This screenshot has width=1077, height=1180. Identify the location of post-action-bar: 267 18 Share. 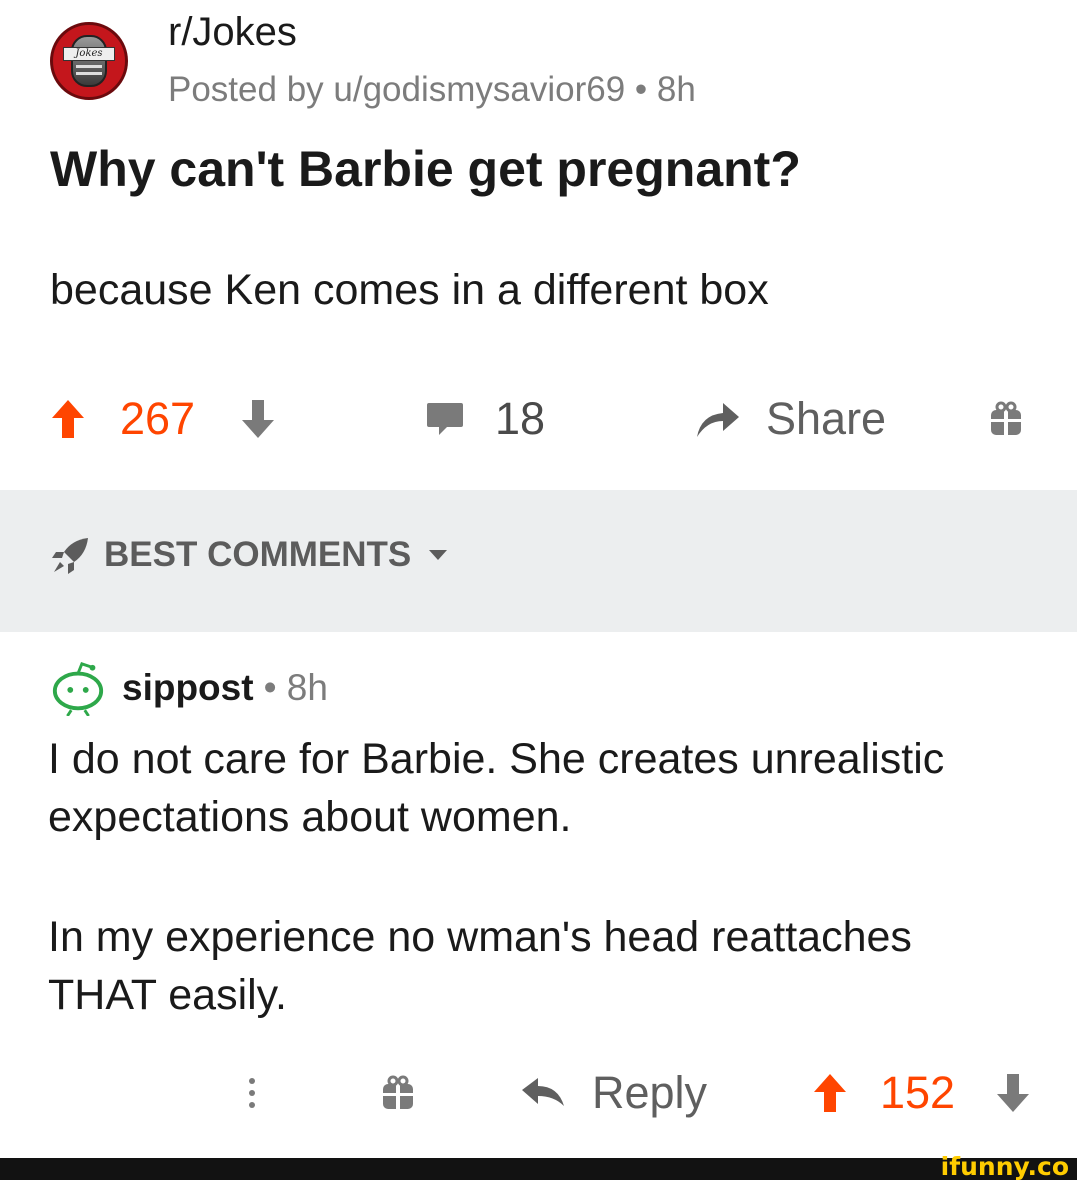
(540, 419).